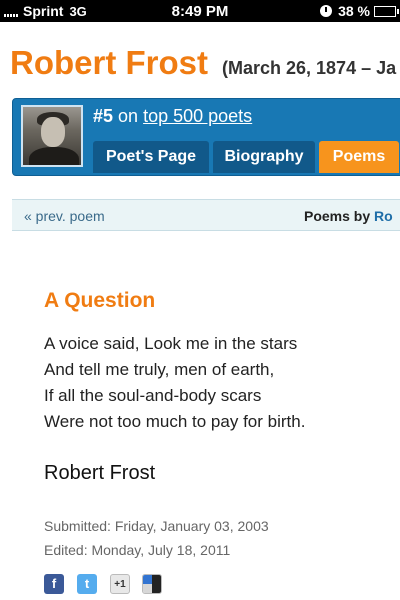 This screenshot has width=400, height=600. I want to click on tab-biography: Biography, so click(264, 157).